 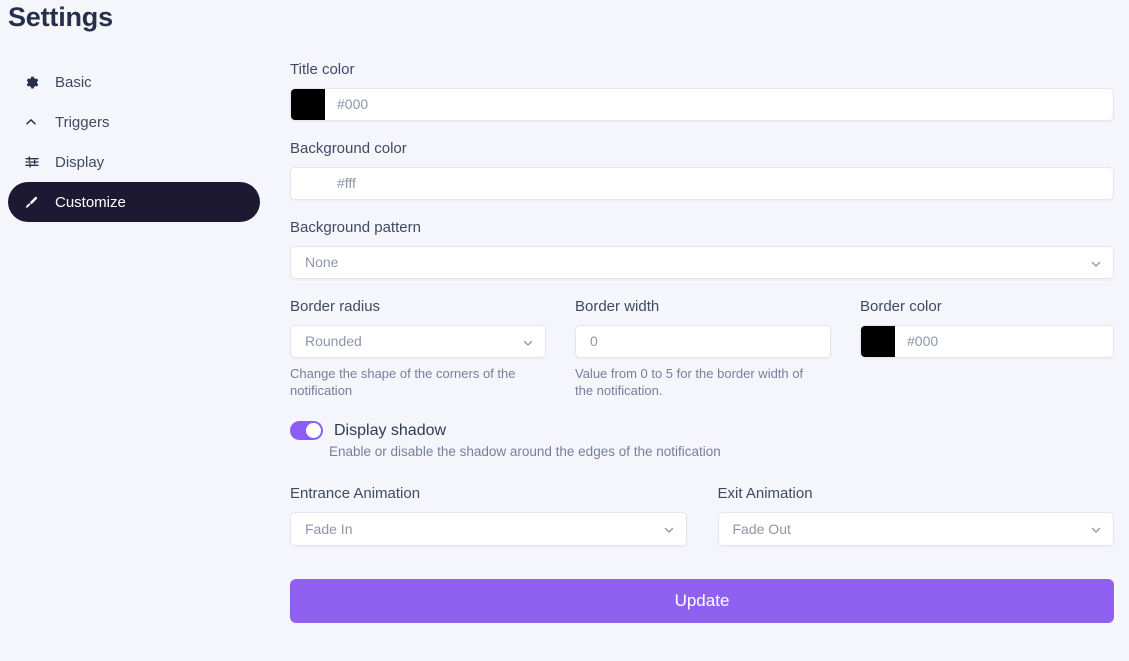 What do you see at coordinates (322, 262) in the screenshot?
I see `background-pattern-value: None` at bounding box center [322, 262].